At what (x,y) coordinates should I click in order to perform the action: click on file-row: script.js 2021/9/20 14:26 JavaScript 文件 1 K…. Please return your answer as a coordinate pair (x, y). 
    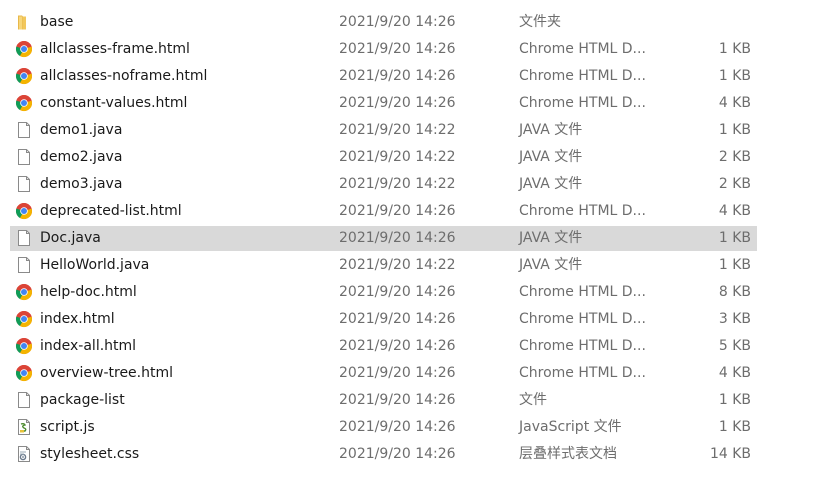
    Looking at the image, I should click on (383, 427).